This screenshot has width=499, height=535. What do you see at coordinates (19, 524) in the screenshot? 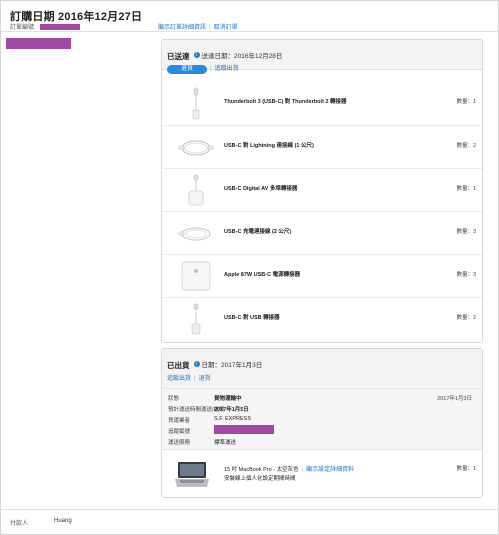
I see `payer-label: 付款人` at bounding box center [19, 524].